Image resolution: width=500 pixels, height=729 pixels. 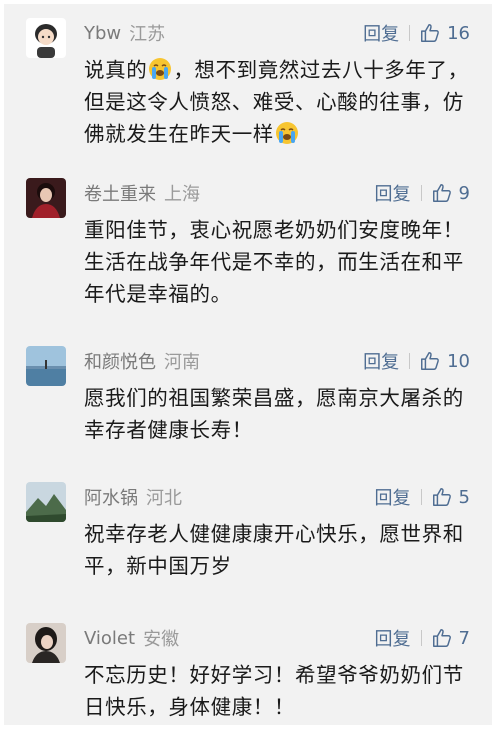 What do you see at coordinates (109, 638) in the screenshot?
I see `username: Violet` at bounding box center [109, 638].